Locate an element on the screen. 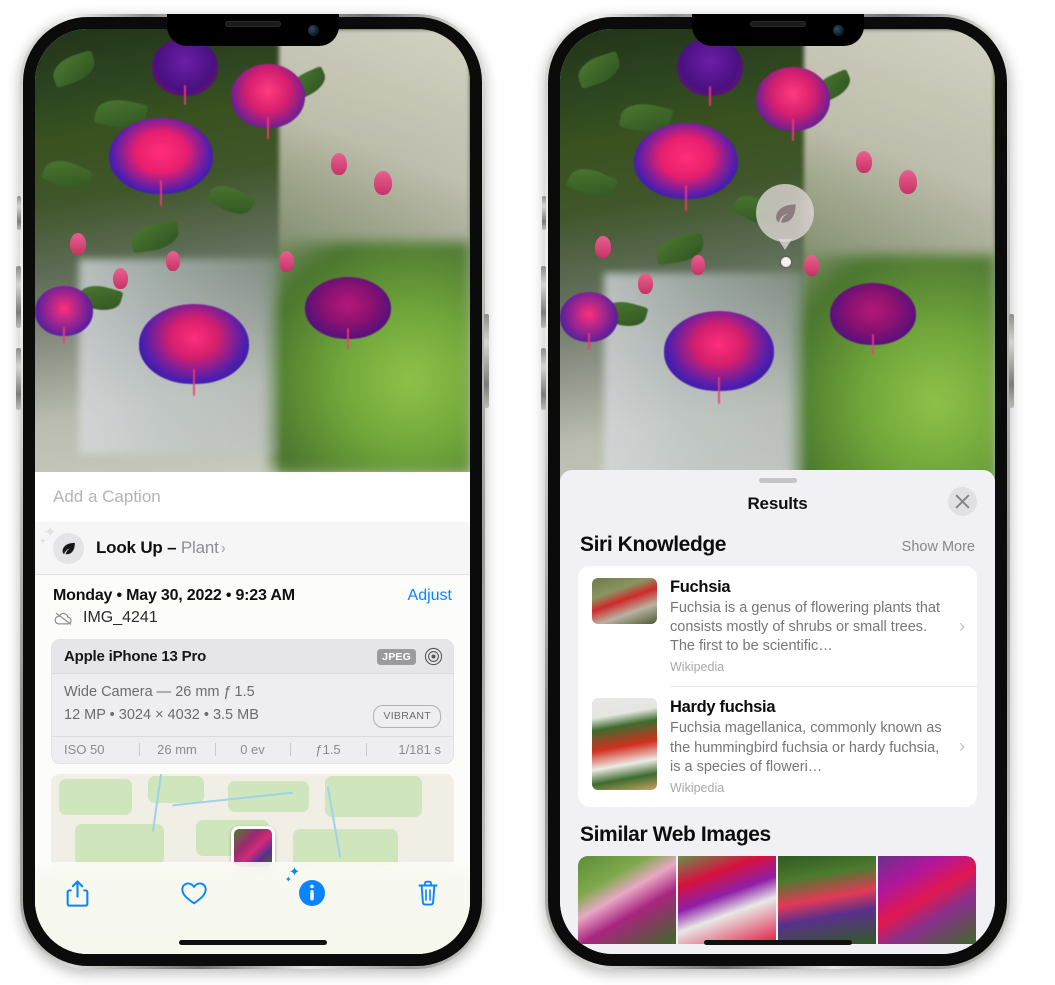 The width and height of the screenshot is (1055, 985). badge-tail is located at coordinates (785, 244).